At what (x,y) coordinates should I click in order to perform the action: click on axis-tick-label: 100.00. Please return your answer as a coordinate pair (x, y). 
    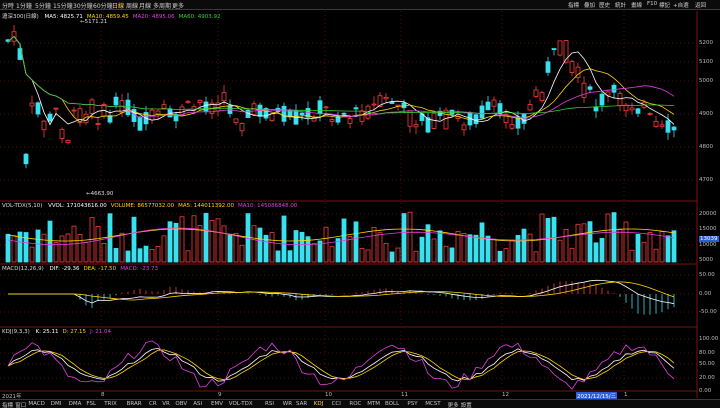
    Looking at the image, I should click on (709, 339).